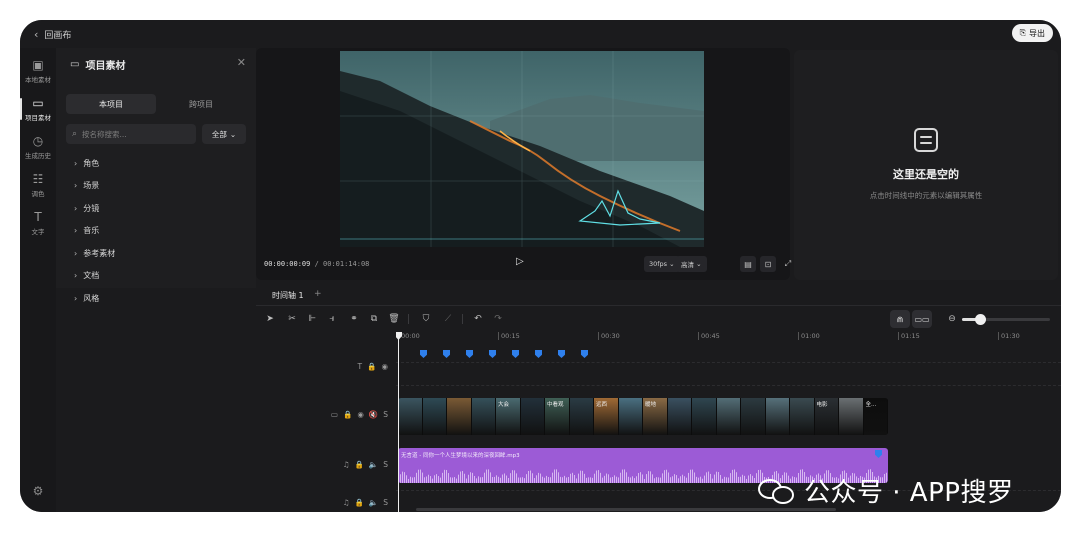  I want to click on timeline-tabs: 时间轴 1 +, so click(658, 295).